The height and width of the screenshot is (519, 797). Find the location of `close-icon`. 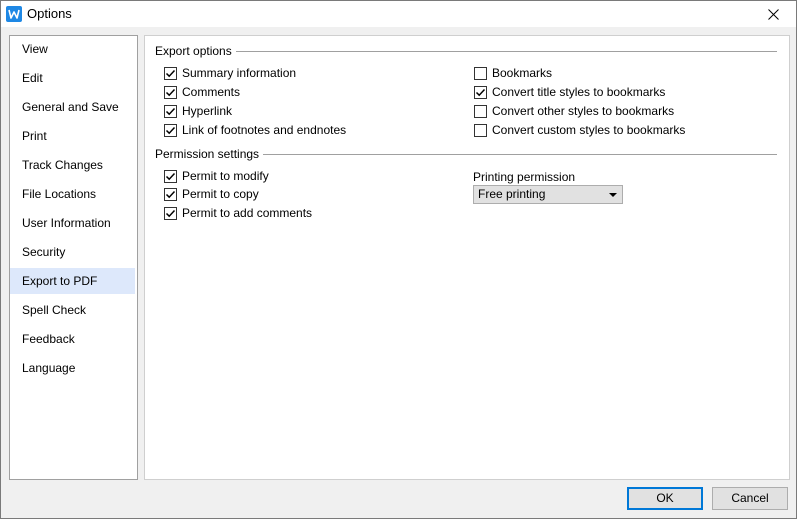

close-icon is located at coordinates (773, 14).